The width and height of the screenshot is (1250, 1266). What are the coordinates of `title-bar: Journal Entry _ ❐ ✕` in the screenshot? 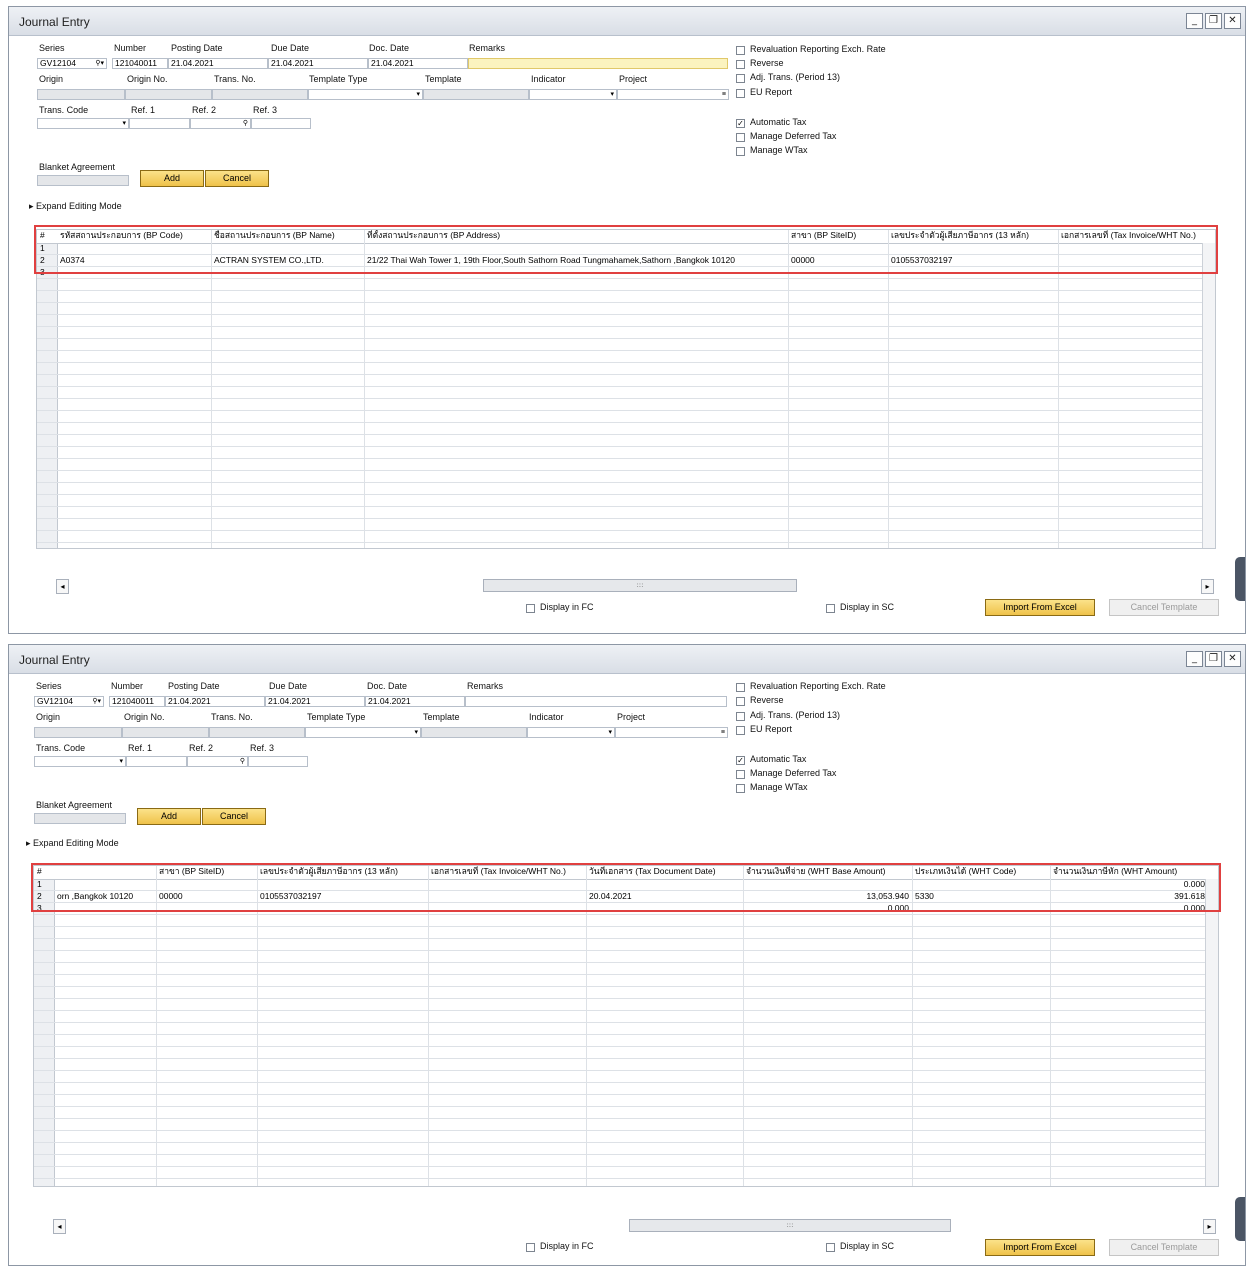 It's located at (627, 21).